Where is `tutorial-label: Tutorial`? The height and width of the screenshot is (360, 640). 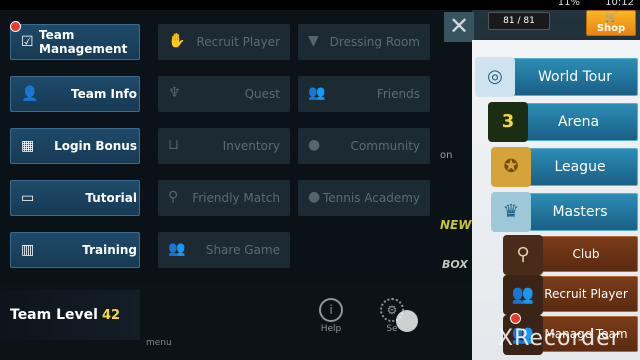 tutorial-label: Tutorial is located at coordinates (111, 198).